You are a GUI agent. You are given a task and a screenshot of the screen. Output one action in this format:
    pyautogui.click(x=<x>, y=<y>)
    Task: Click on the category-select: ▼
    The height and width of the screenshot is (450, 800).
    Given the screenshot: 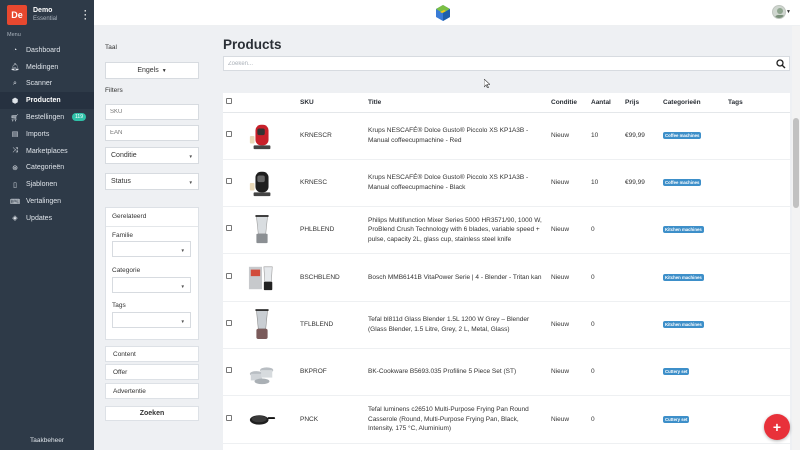 What is the action you would take?
    pyautogui.click(x=151, y=285)
    